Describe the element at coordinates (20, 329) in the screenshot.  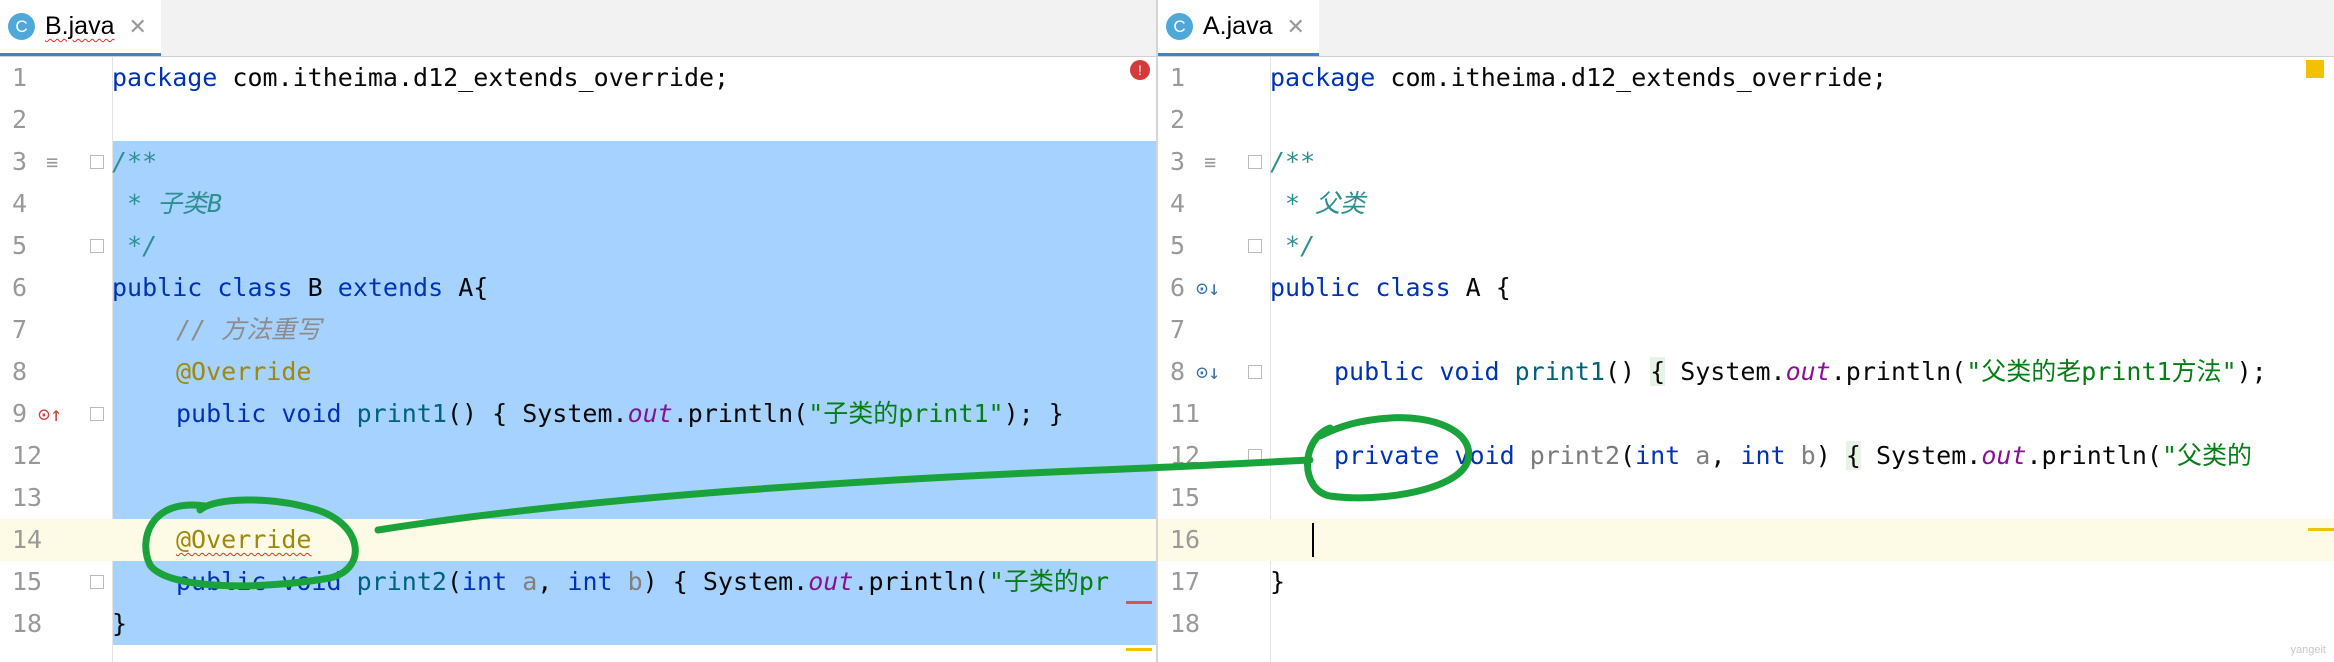
I see `line-number: 7` at that location.